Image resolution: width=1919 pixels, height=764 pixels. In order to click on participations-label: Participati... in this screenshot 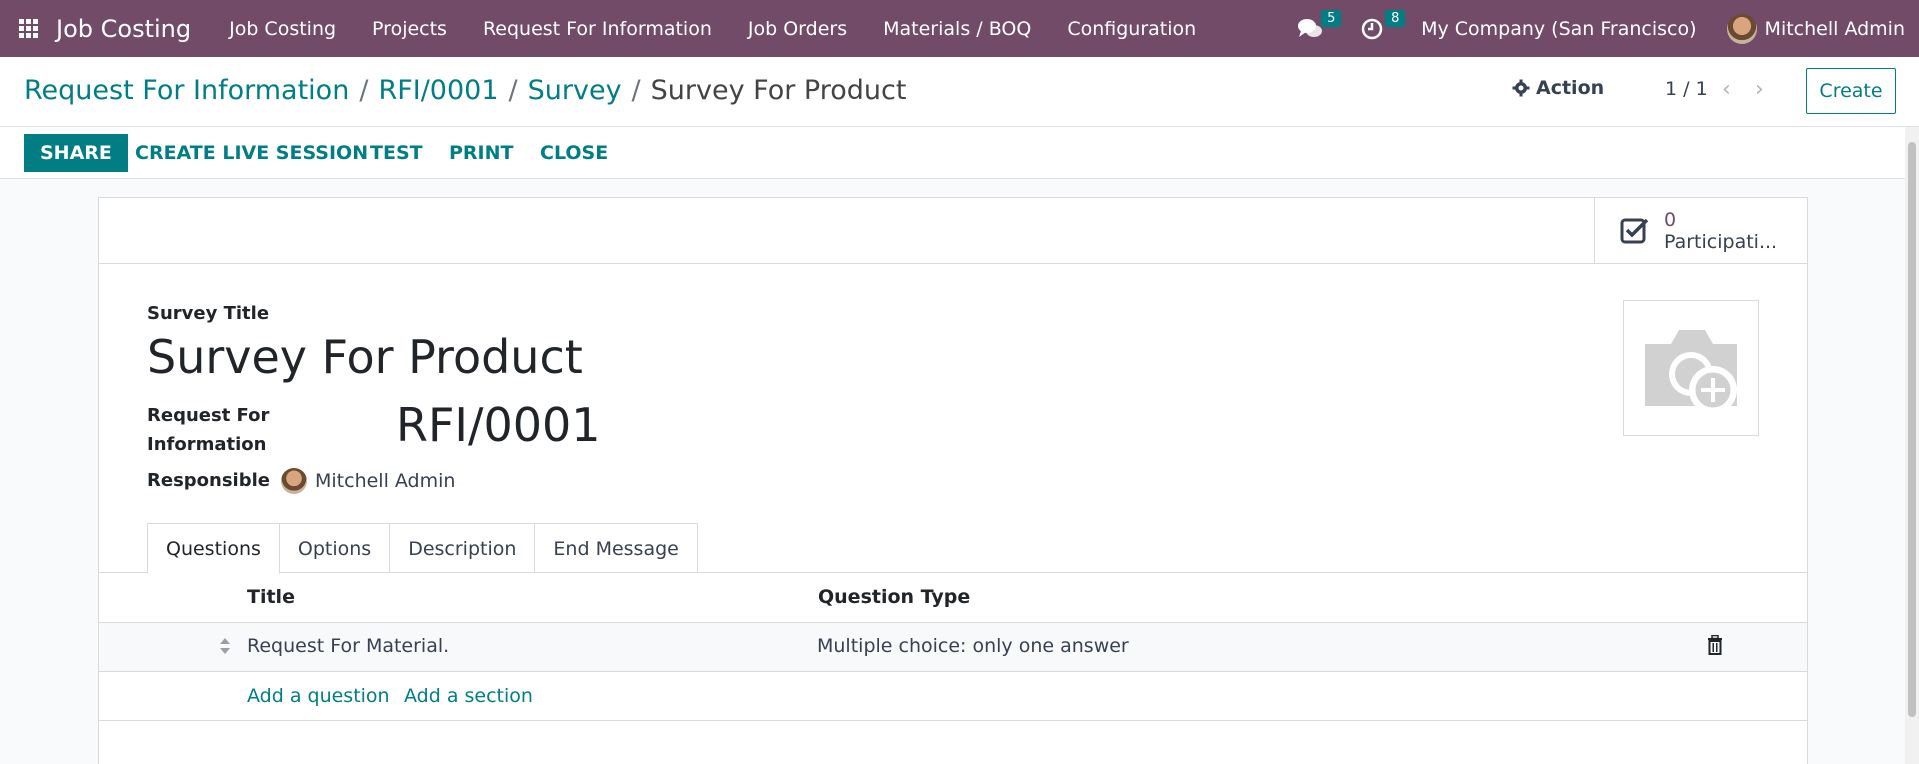, I will do `click(1721, 242)`.